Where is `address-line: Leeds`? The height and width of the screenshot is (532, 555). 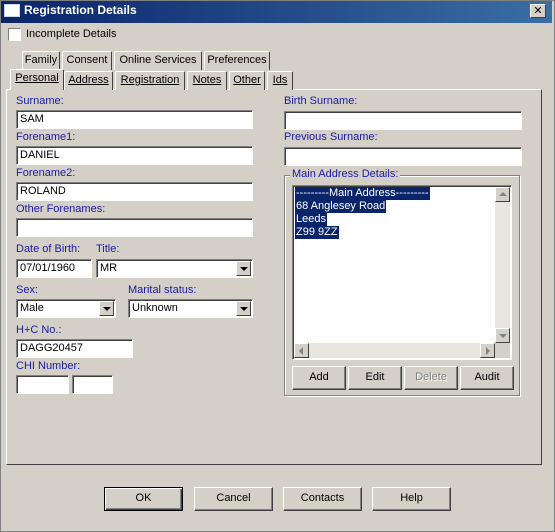 address-line: Leeds is located at coordinates (311, 219).